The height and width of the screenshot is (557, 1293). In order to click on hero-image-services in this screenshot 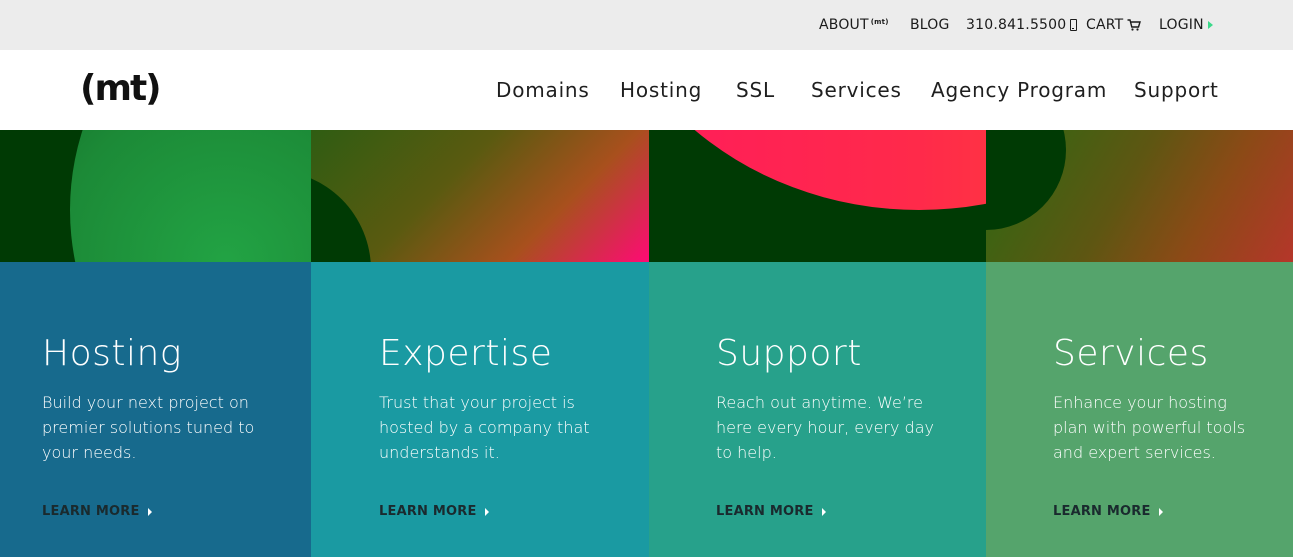, I will do `click(1139, 196)`.